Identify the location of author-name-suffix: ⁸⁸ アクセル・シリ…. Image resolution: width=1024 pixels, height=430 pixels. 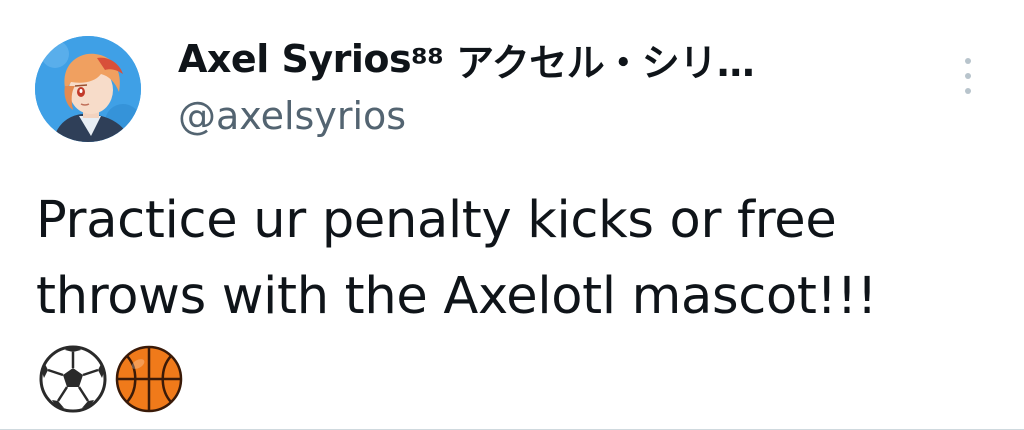
(583, 59).